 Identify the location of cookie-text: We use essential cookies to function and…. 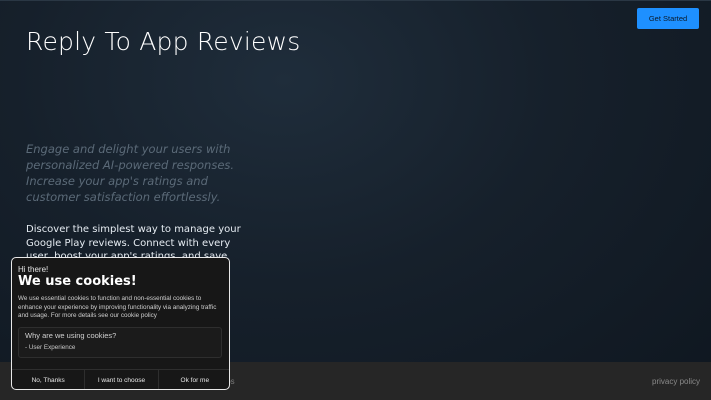
(117, 307).